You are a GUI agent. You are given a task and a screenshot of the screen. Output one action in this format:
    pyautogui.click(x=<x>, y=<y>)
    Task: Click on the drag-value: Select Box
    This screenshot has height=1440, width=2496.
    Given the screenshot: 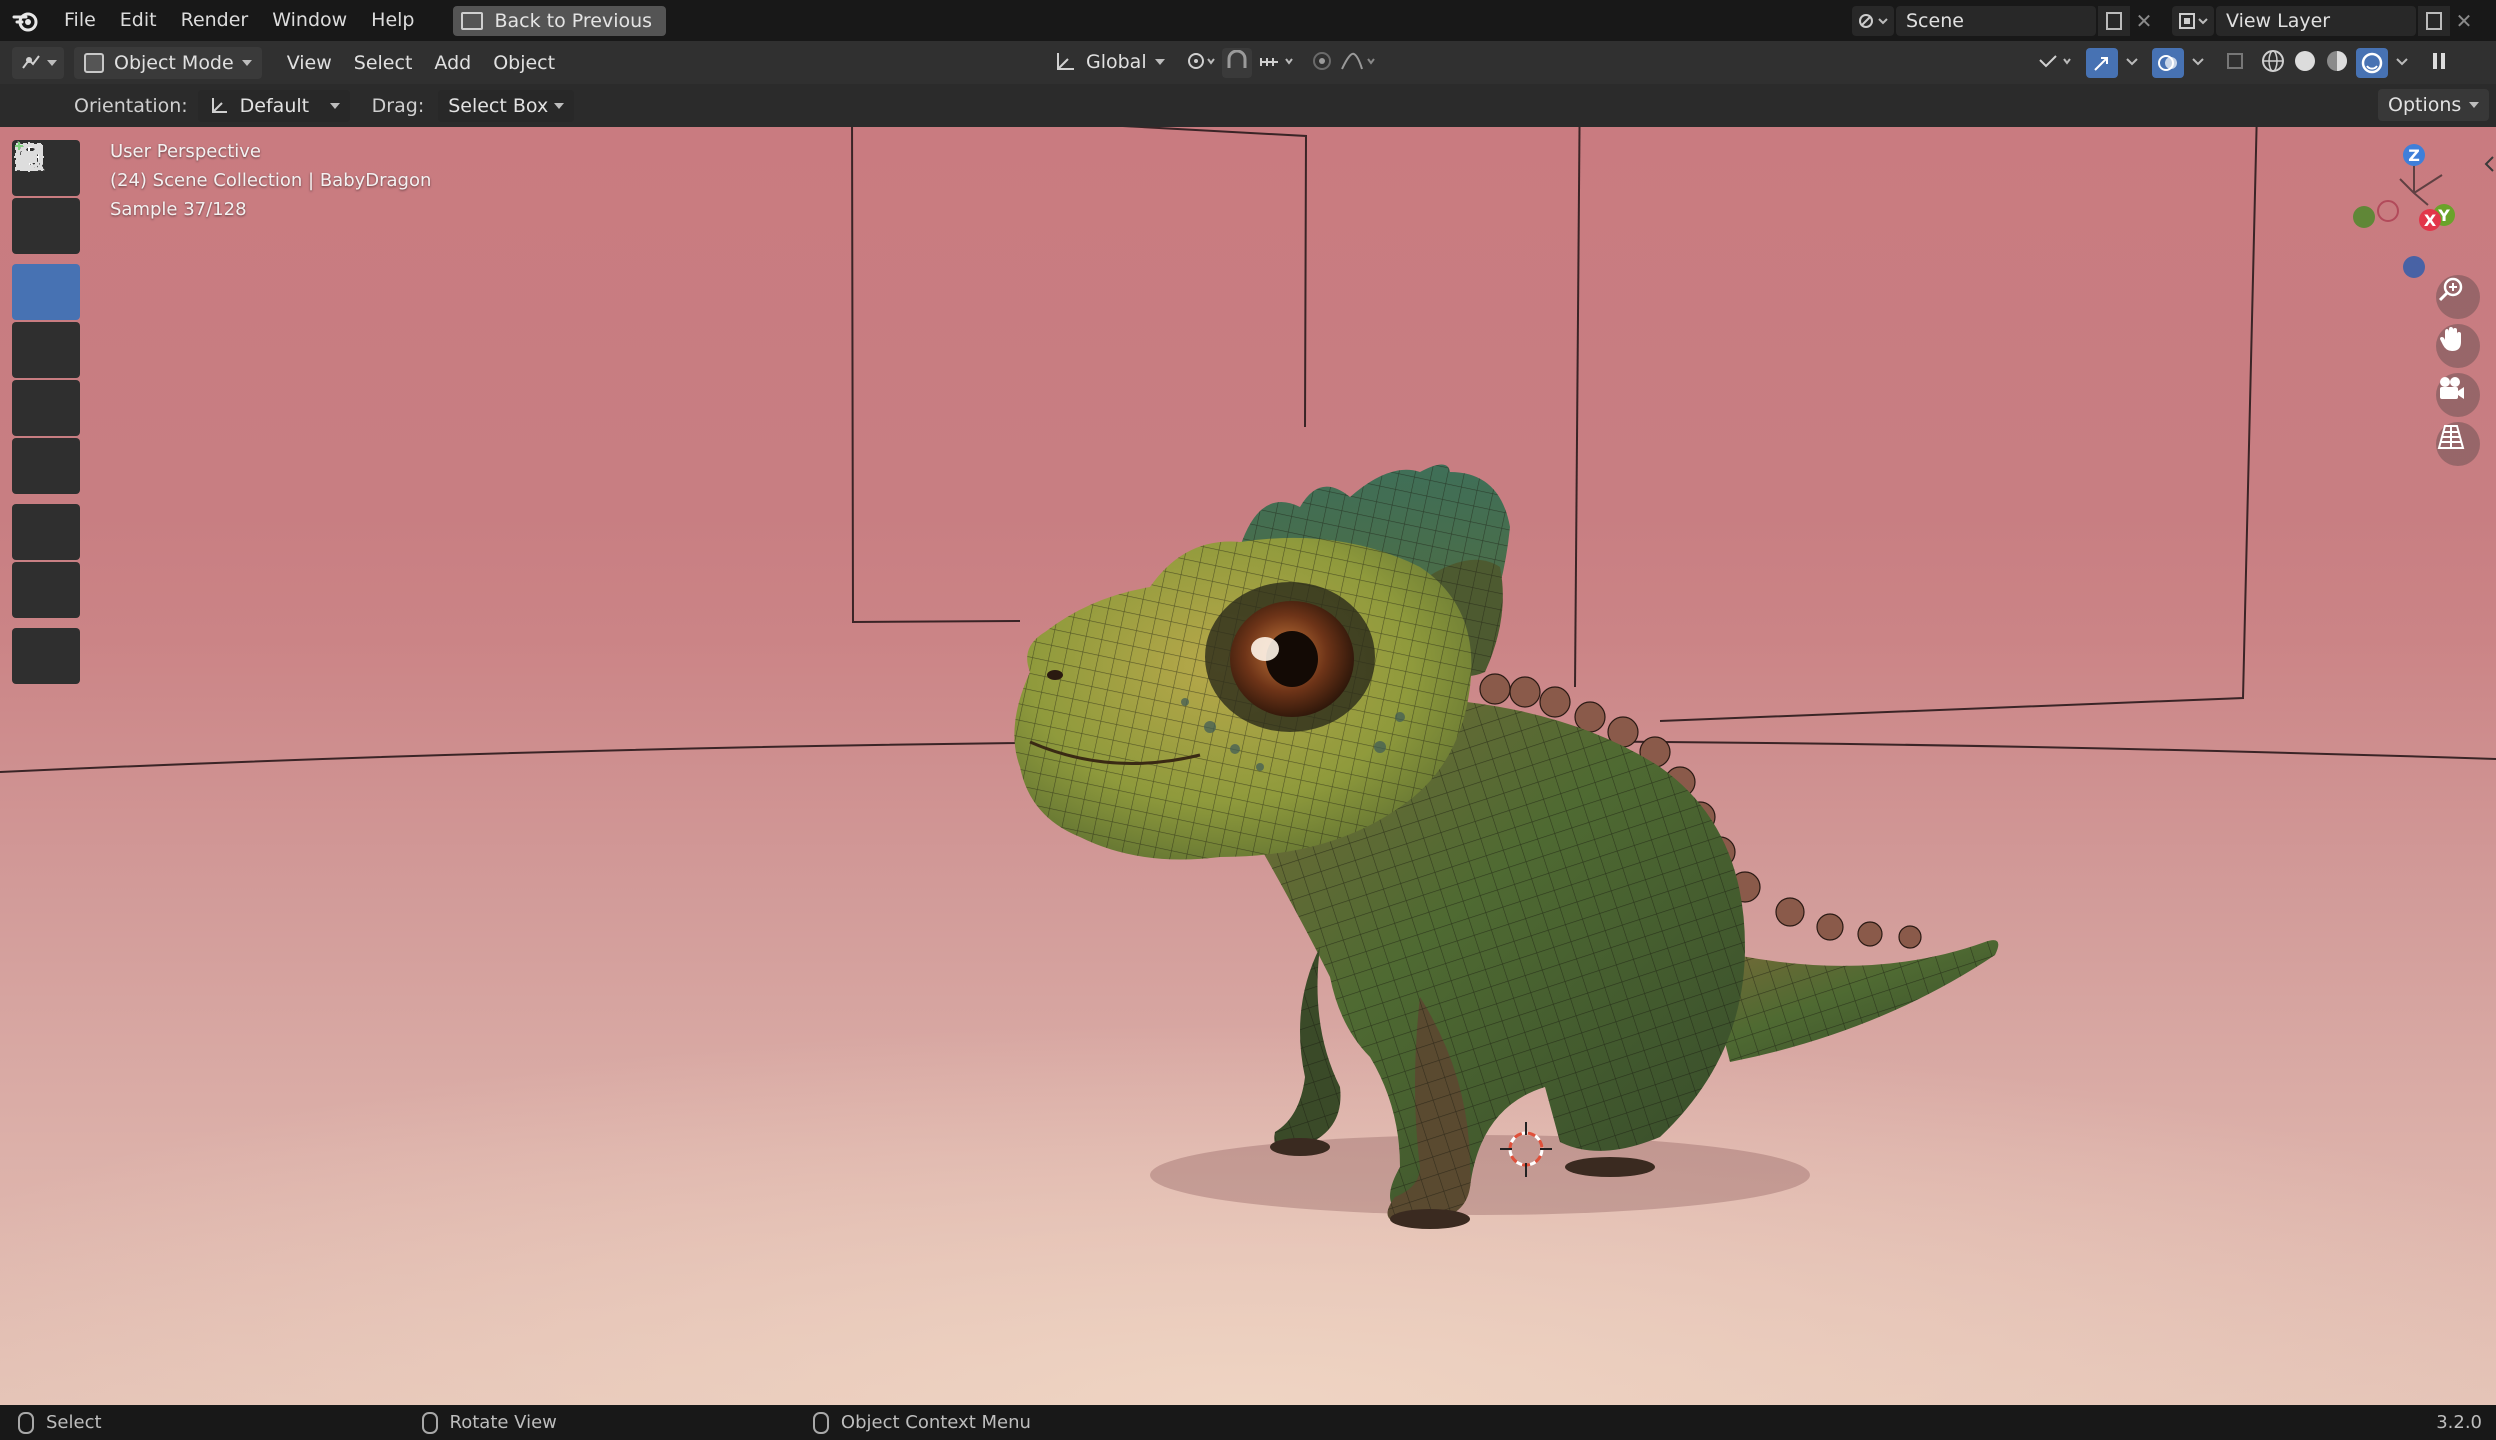 What is the action you would take?
    pyautogui.click(x=498, y=105)
    